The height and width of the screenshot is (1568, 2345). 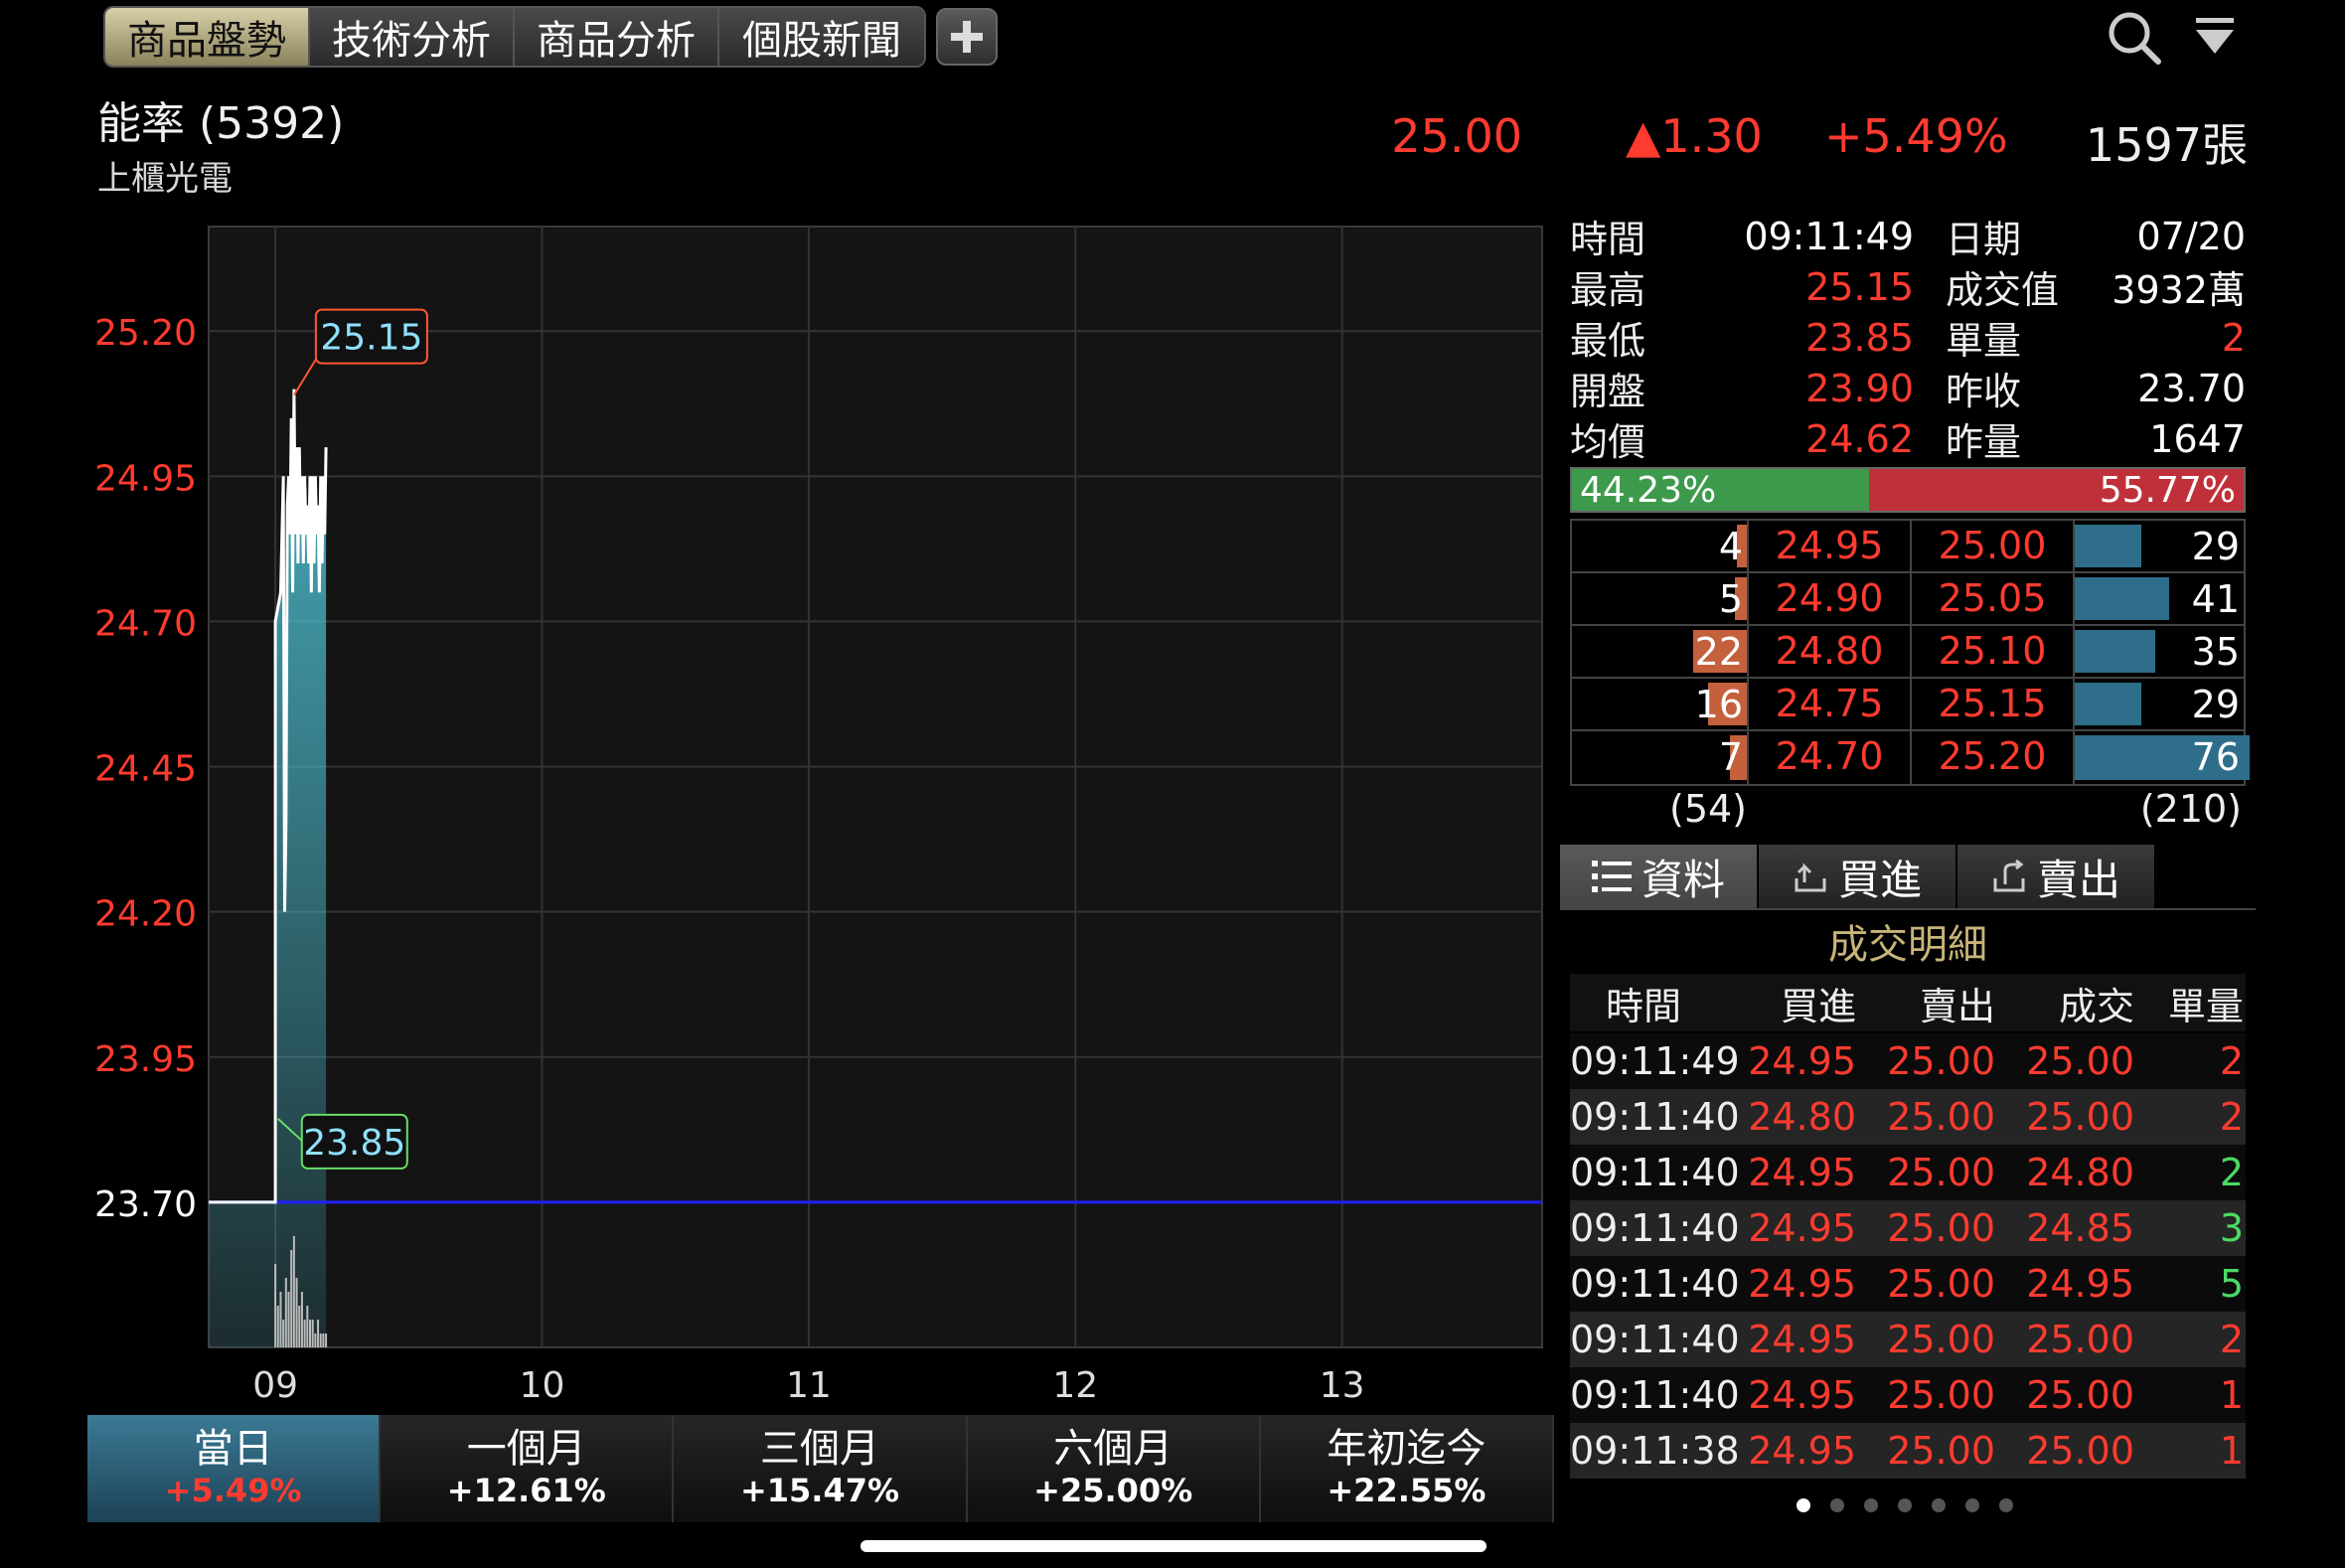 I want to click on period-6m-button: 六個月 +25.00%, so click(x=1114, y=1469).